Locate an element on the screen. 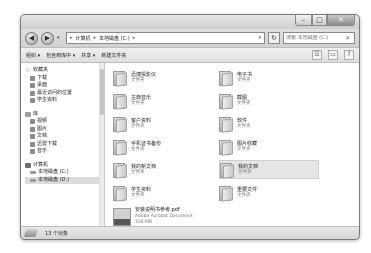  nav-item-label: 视频 is located at coordinates (42, 121).